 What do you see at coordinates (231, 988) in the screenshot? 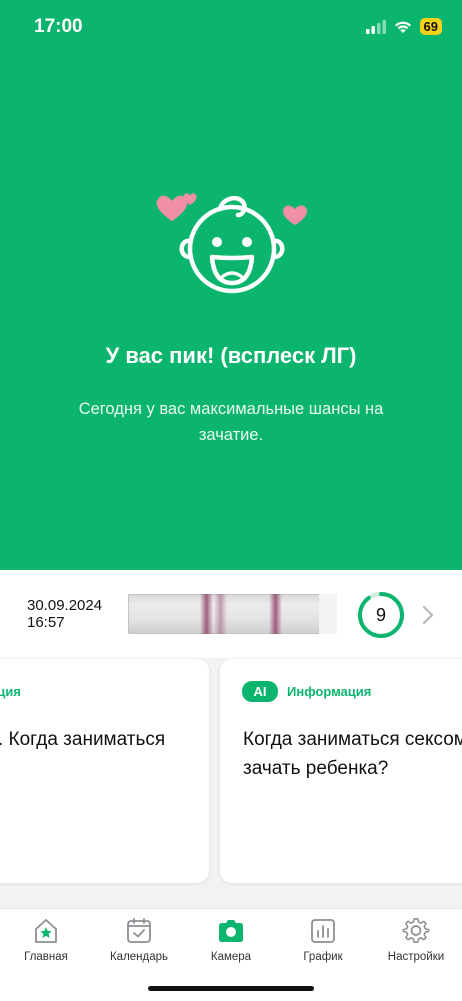
I see `home-indicator` at bounding box center [231, 988].